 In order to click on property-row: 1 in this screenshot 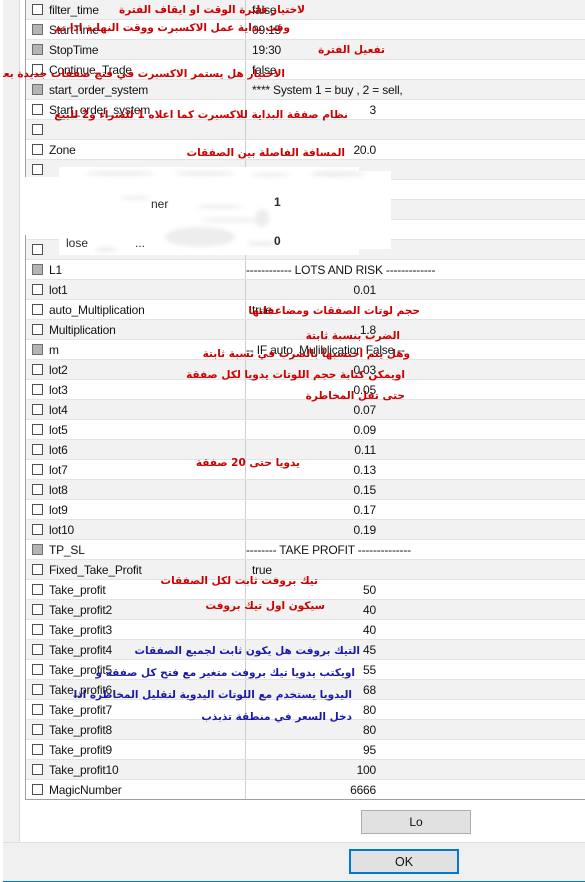, I will do `click(305, 190)`.